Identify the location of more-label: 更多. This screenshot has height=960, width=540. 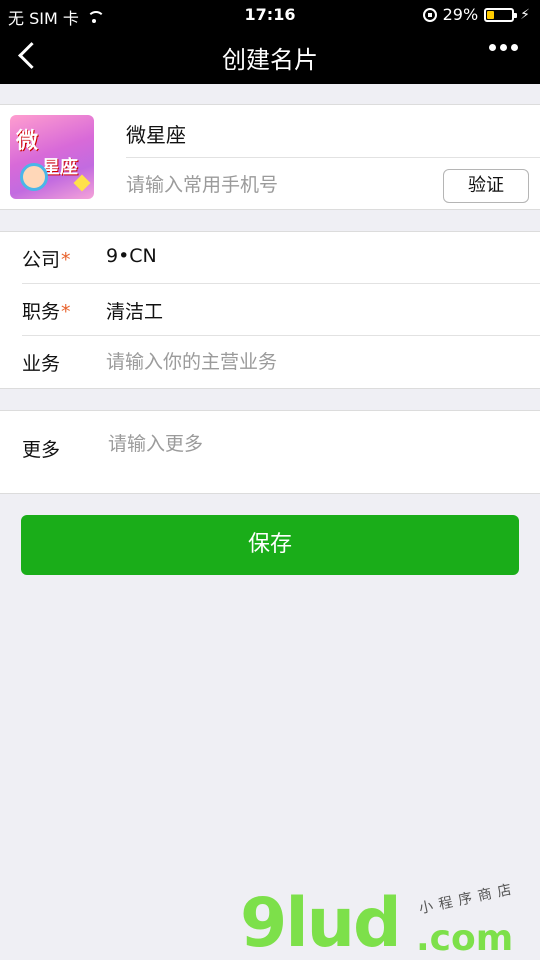
(41, 450).